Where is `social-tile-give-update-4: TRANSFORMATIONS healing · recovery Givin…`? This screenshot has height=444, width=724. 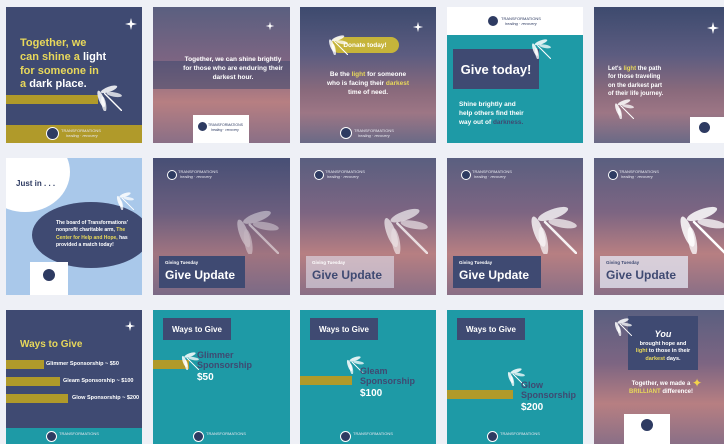
social-tile-give-update-4: TRANSFORMATIONS healing · recovery Givin… is located at coordinates (659, 226).